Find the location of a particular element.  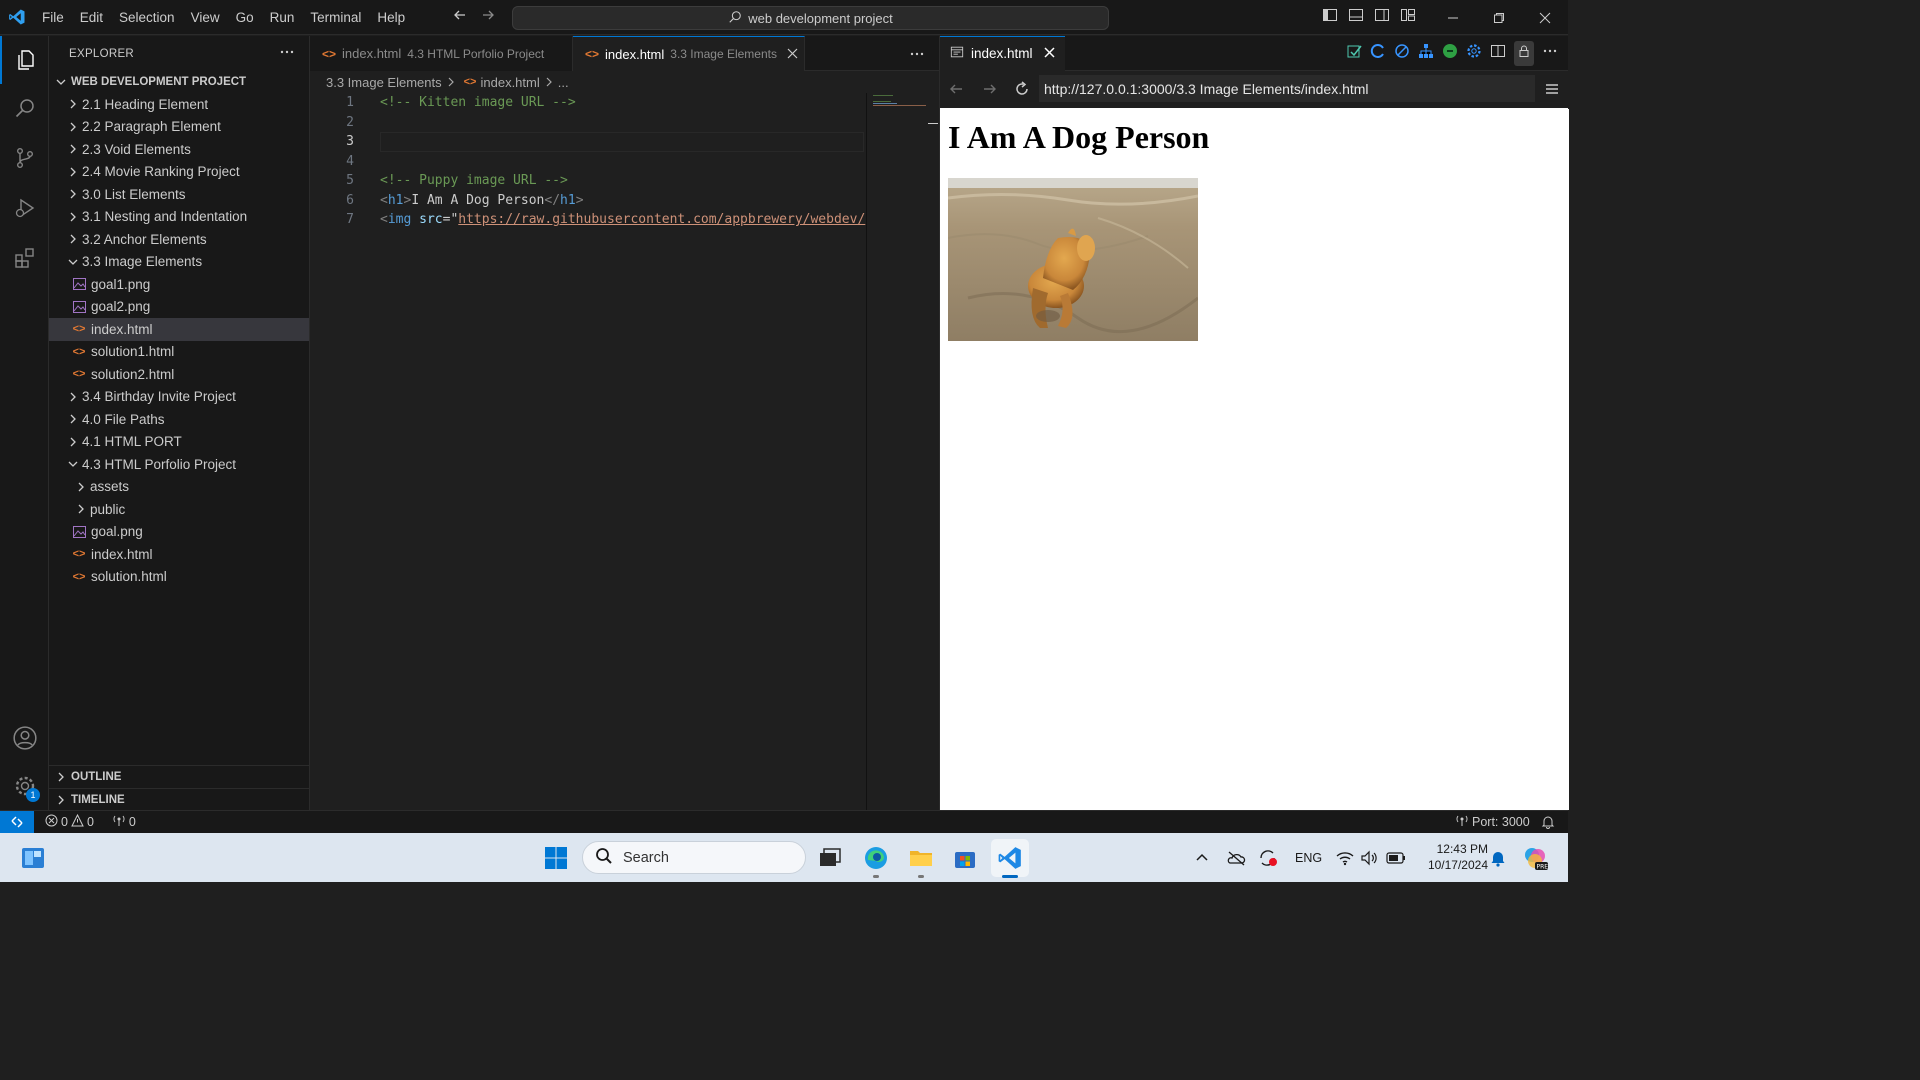

tree-file: <> solution1.html is located at coordinates (179, 352).